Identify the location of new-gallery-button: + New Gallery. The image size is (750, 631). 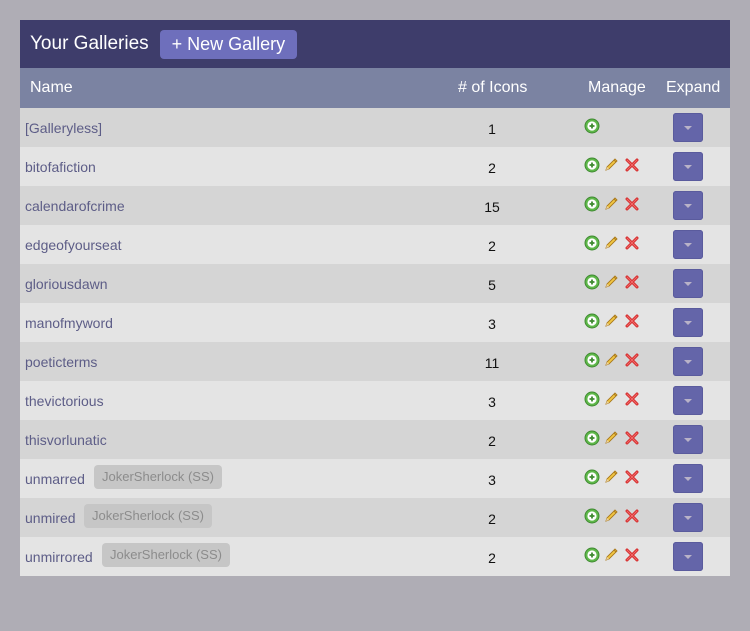
(228, 44).